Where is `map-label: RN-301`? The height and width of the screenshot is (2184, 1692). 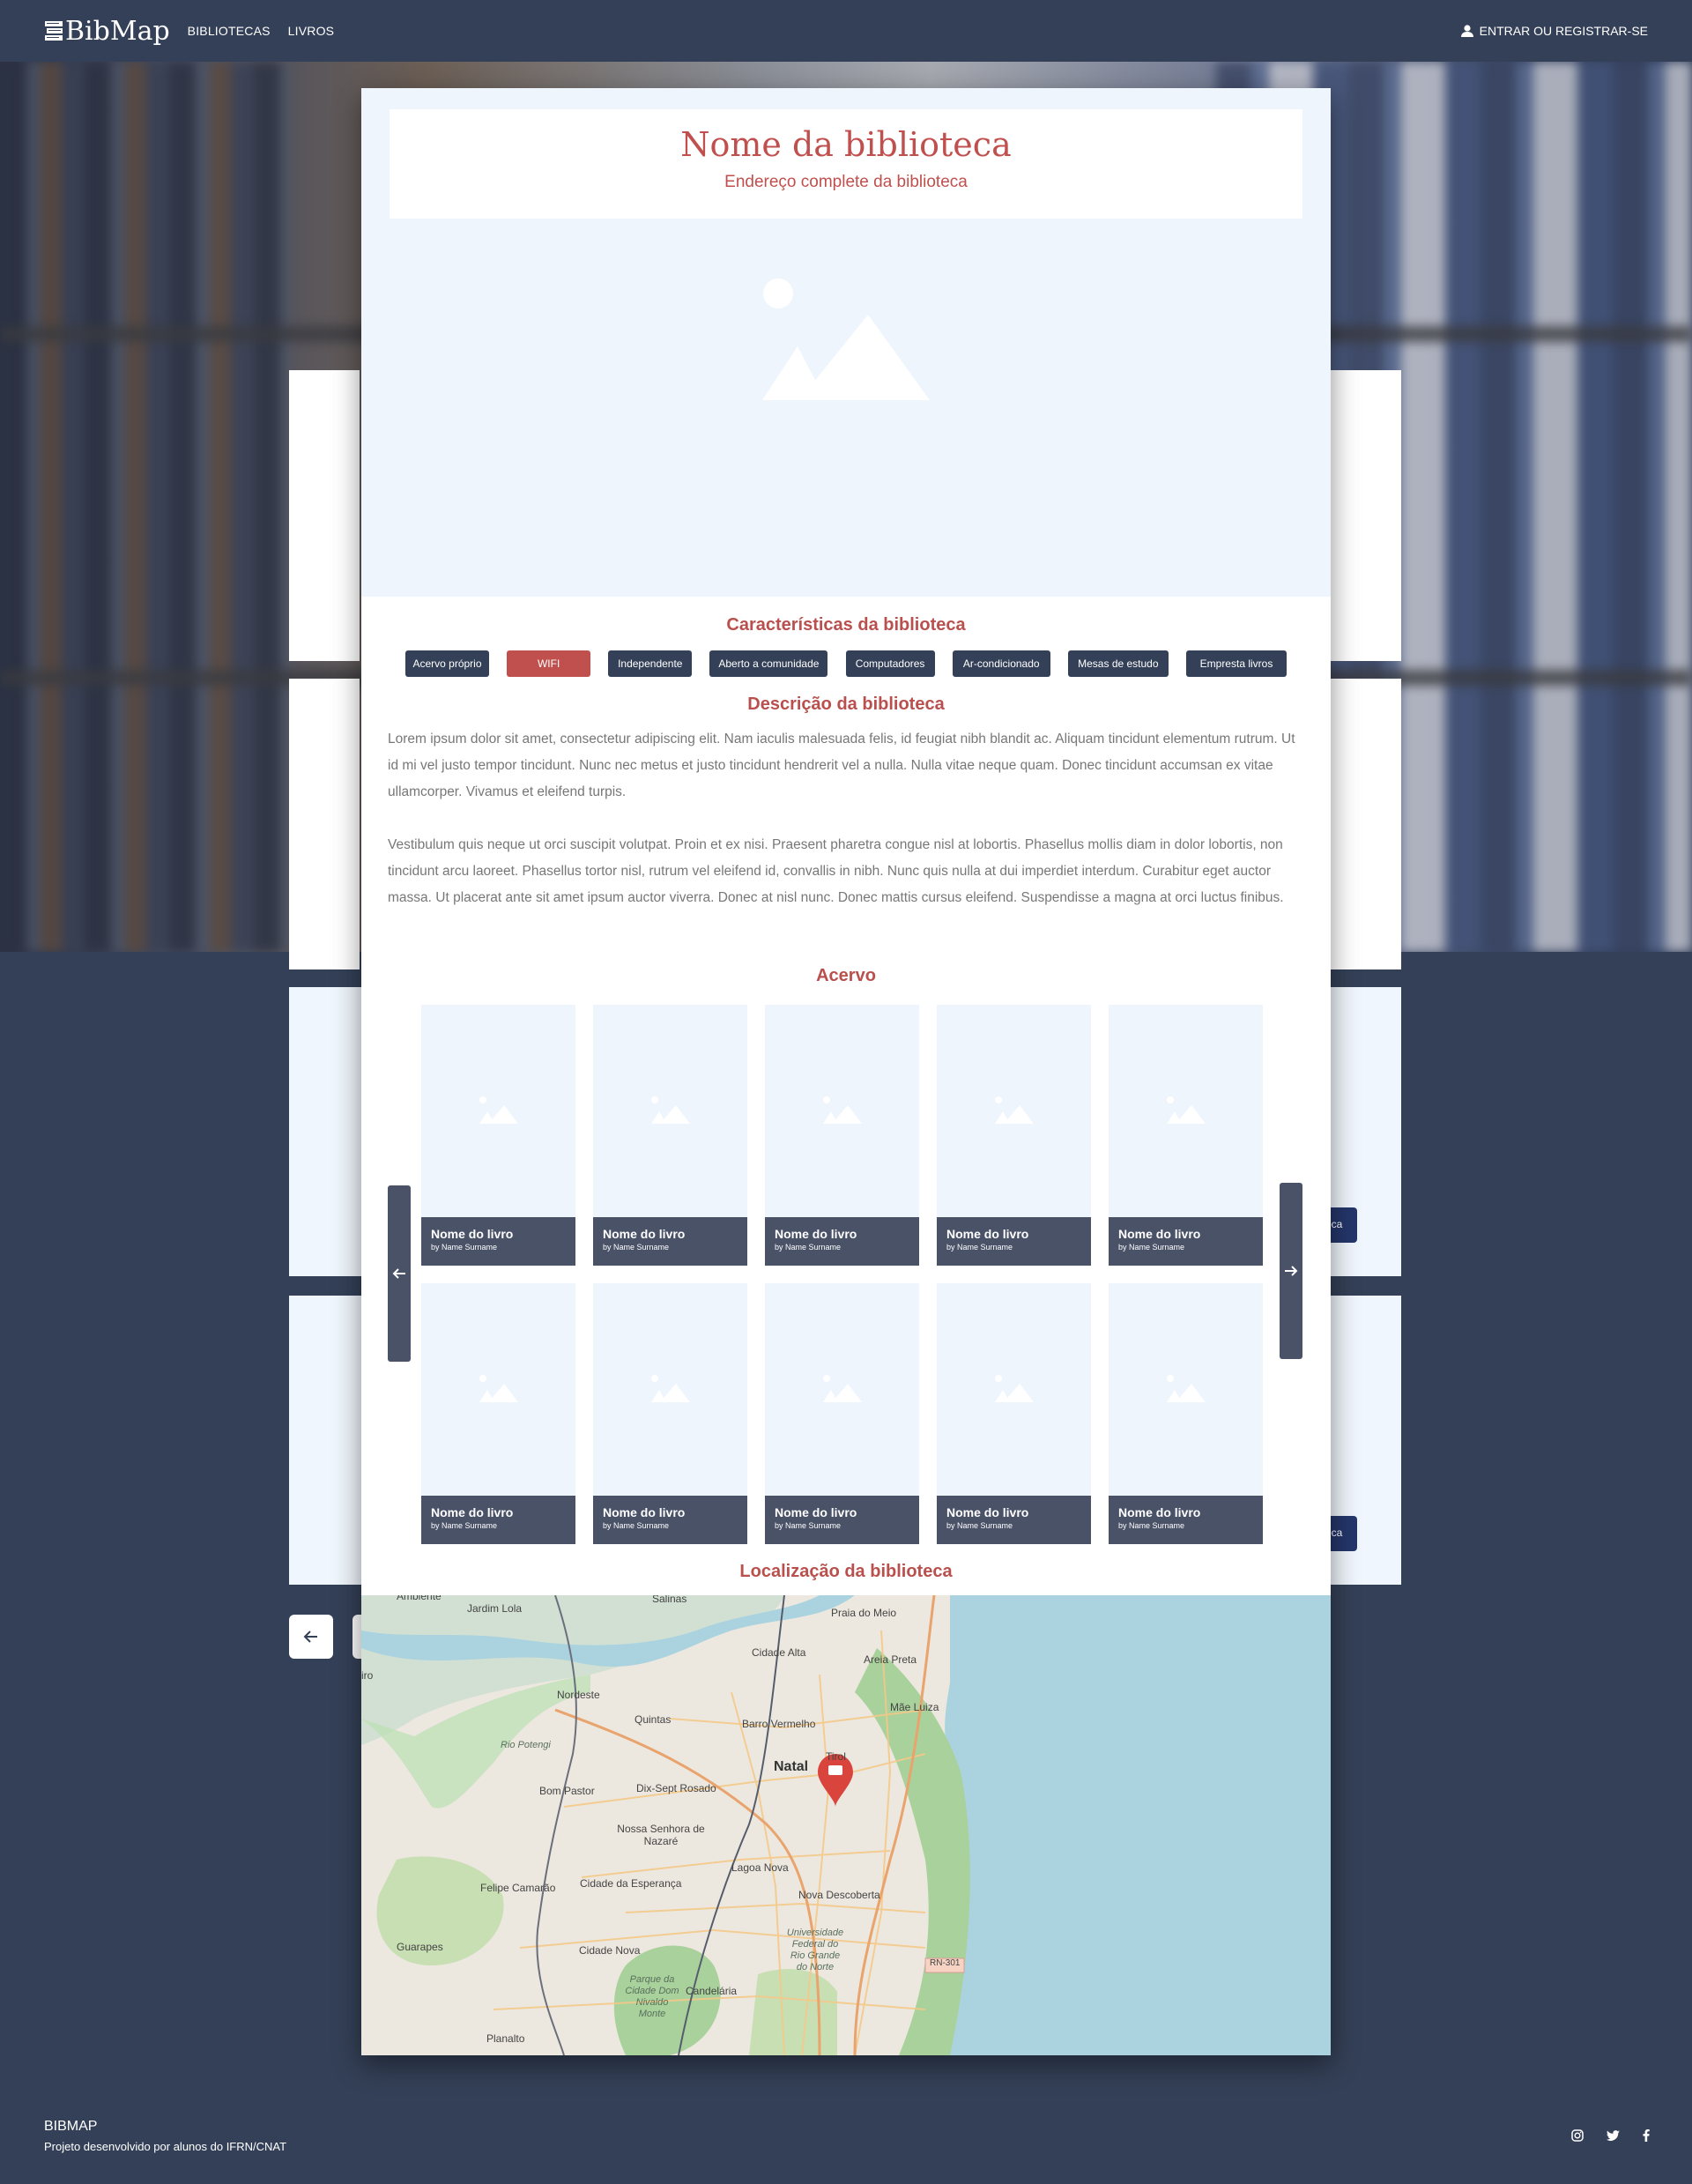 map-label: RN-301 is located at coordinates (945, 1963).